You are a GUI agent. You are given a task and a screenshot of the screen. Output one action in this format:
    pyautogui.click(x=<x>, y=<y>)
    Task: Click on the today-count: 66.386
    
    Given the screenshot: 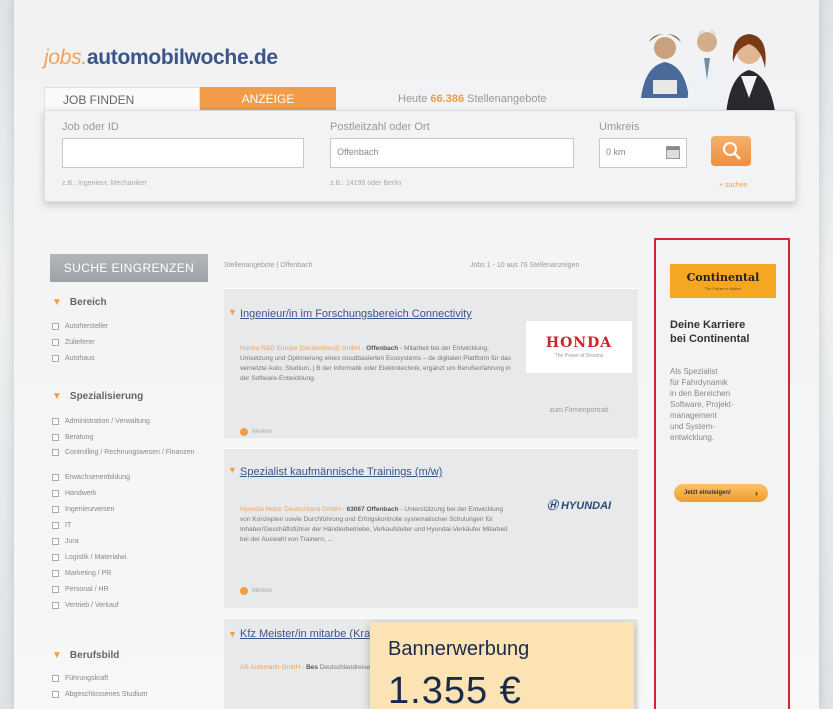 What is the action you would take?
    pyautogui.click(x=447, y=99)
    